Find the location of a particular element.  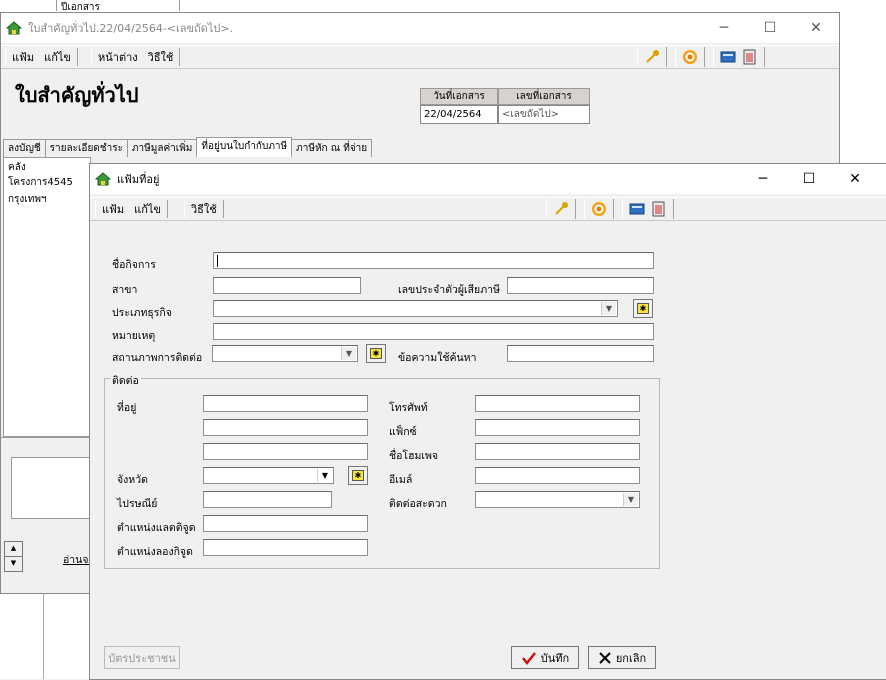

phone-input is located at coordinates (557, 403).